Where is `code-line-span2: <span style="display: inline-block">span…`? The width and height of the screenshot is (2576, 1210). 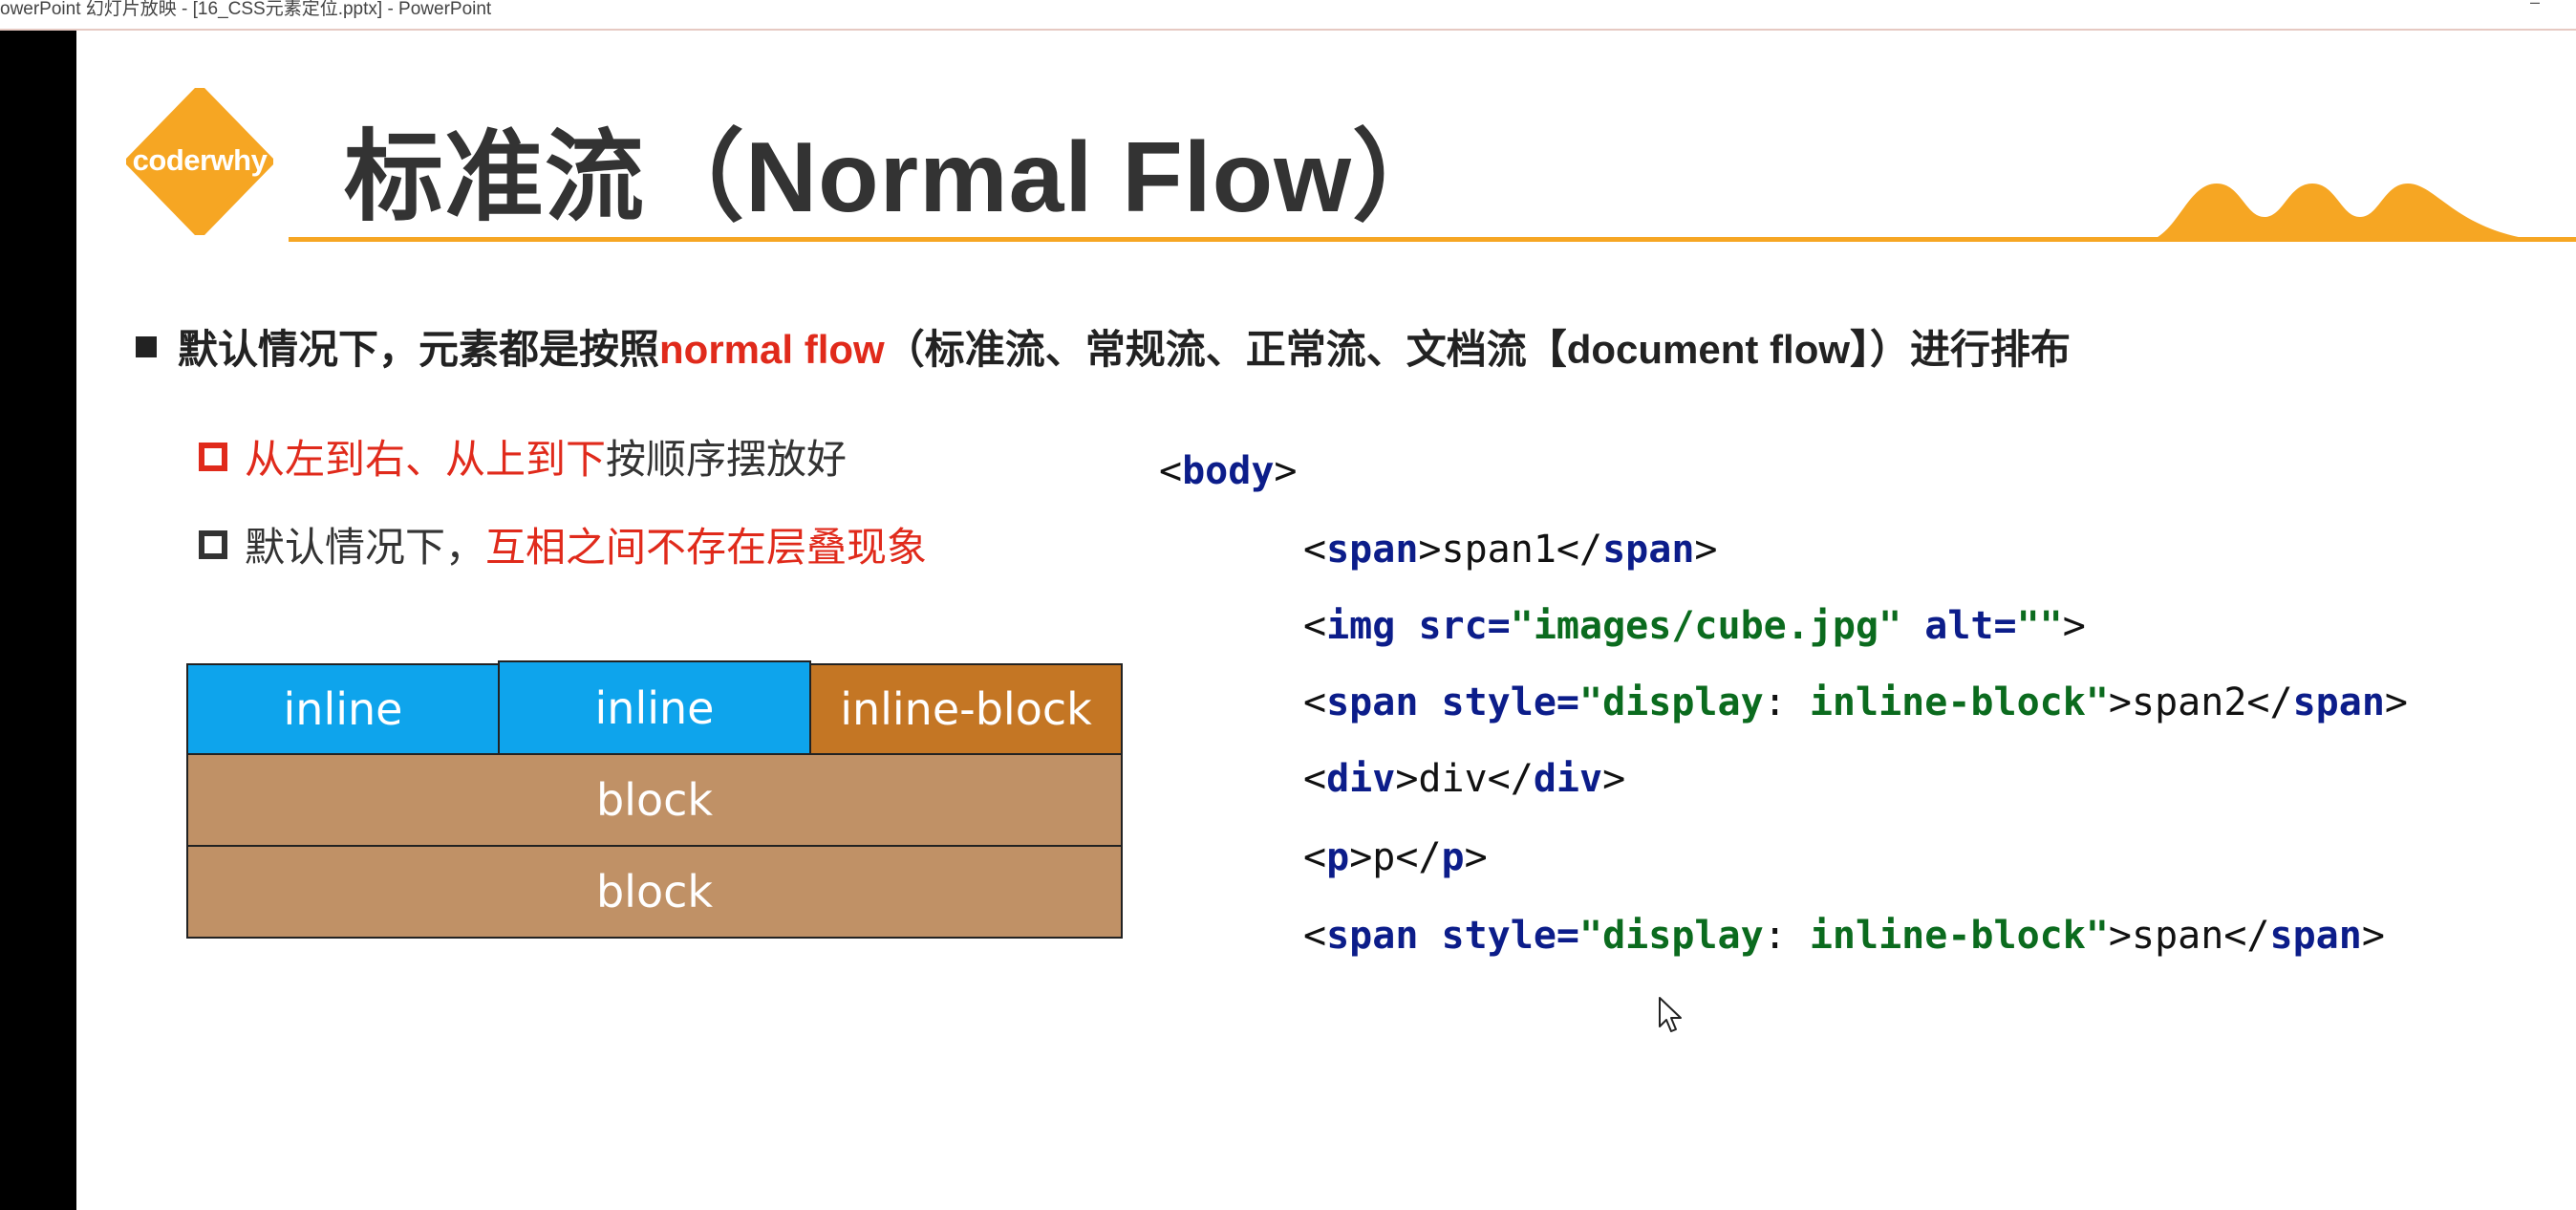
code-line-span2: <span style="display: inline-block">span… is located at coordinates (1855, 702).